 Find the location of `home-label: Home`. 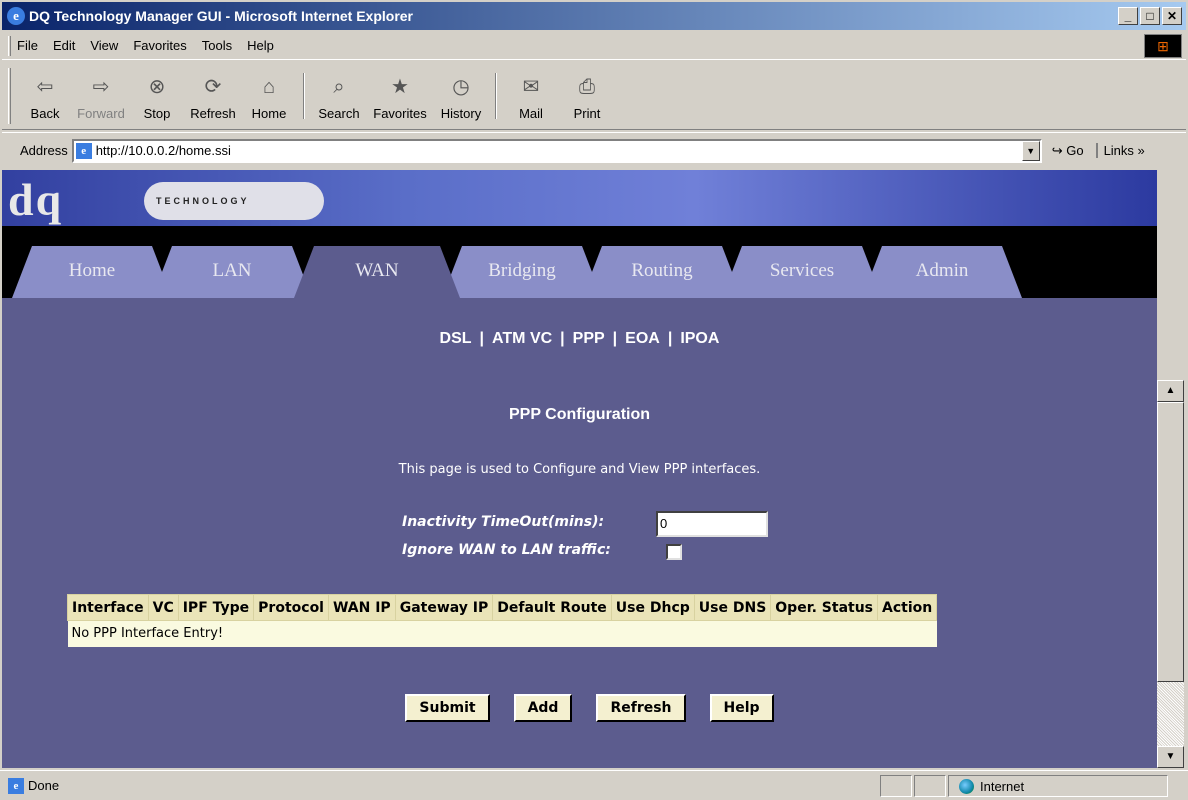

home-label: Home is located at coordinates (269, 113).